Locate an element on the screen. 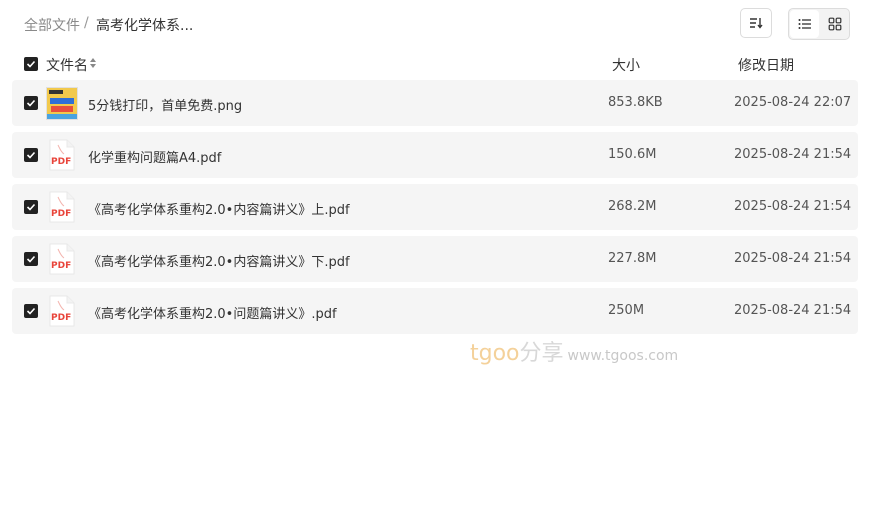  sort-icon is located at coordinates (756, 23).